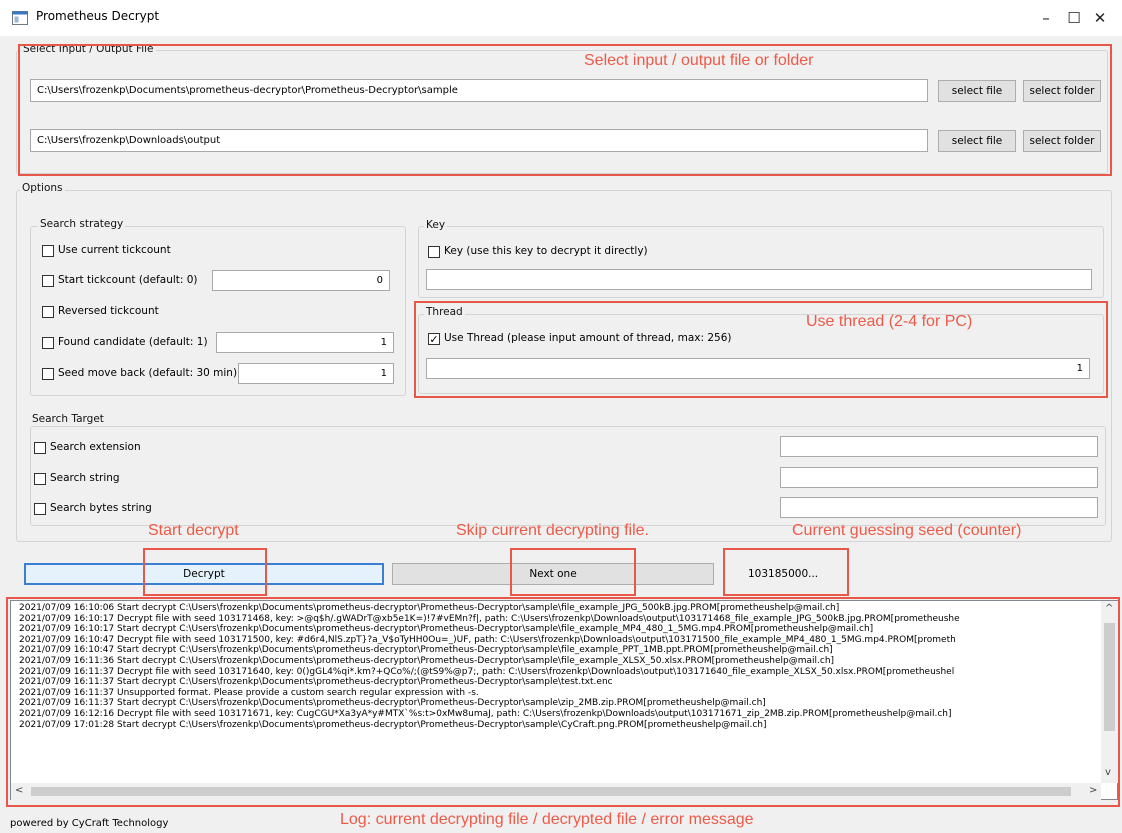 Image resolution: width=1122 pixels, height=833 pixels. I want to click on reversed-tickcount-label: Reversed tickcount, so click(108, 311).